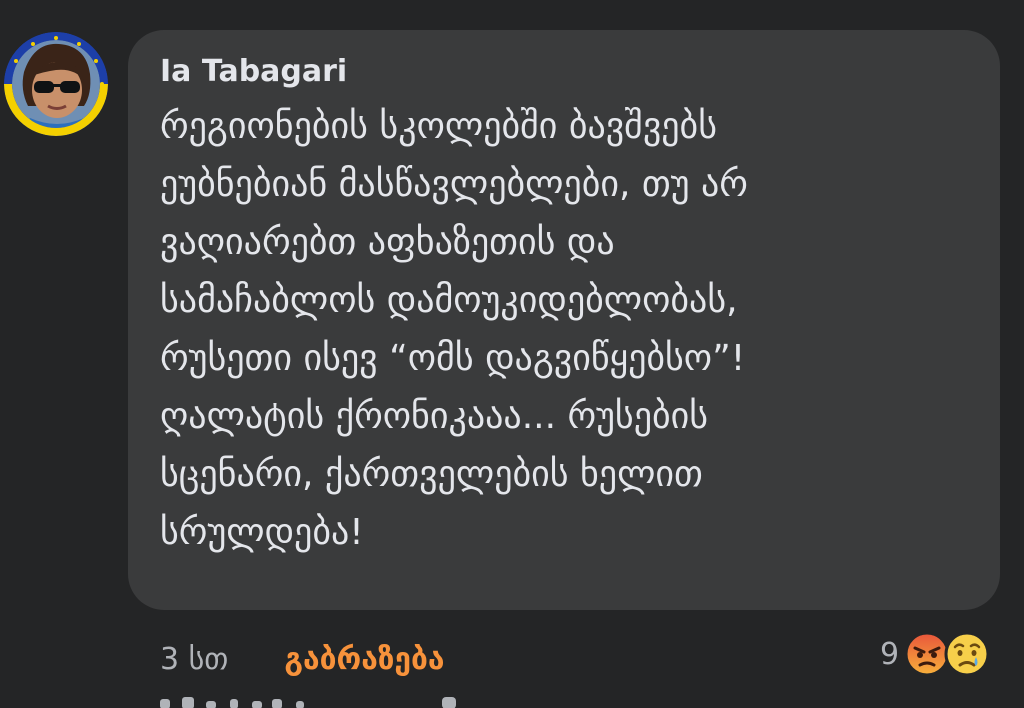 Image resolution: width=1024 pixels, height=708 pixels. I want to click on comment-author-name: Ia Tabagari, so click(564, 72).